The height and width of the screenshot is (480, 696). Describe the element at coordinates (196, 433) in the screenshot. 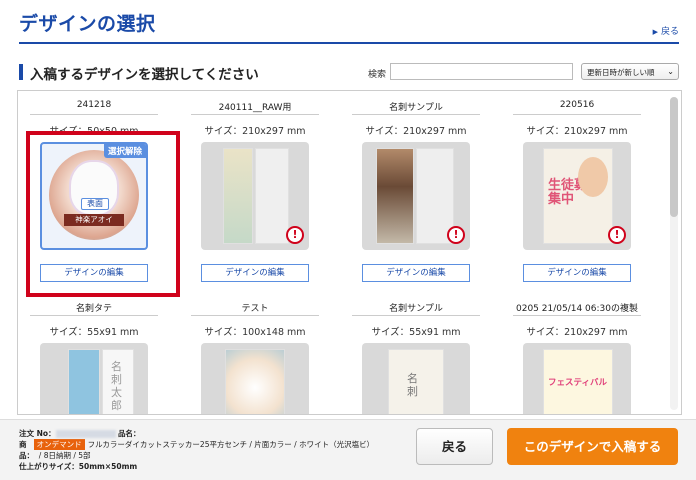

I see `order-number-row: 注文 No： 品名：` at that location.